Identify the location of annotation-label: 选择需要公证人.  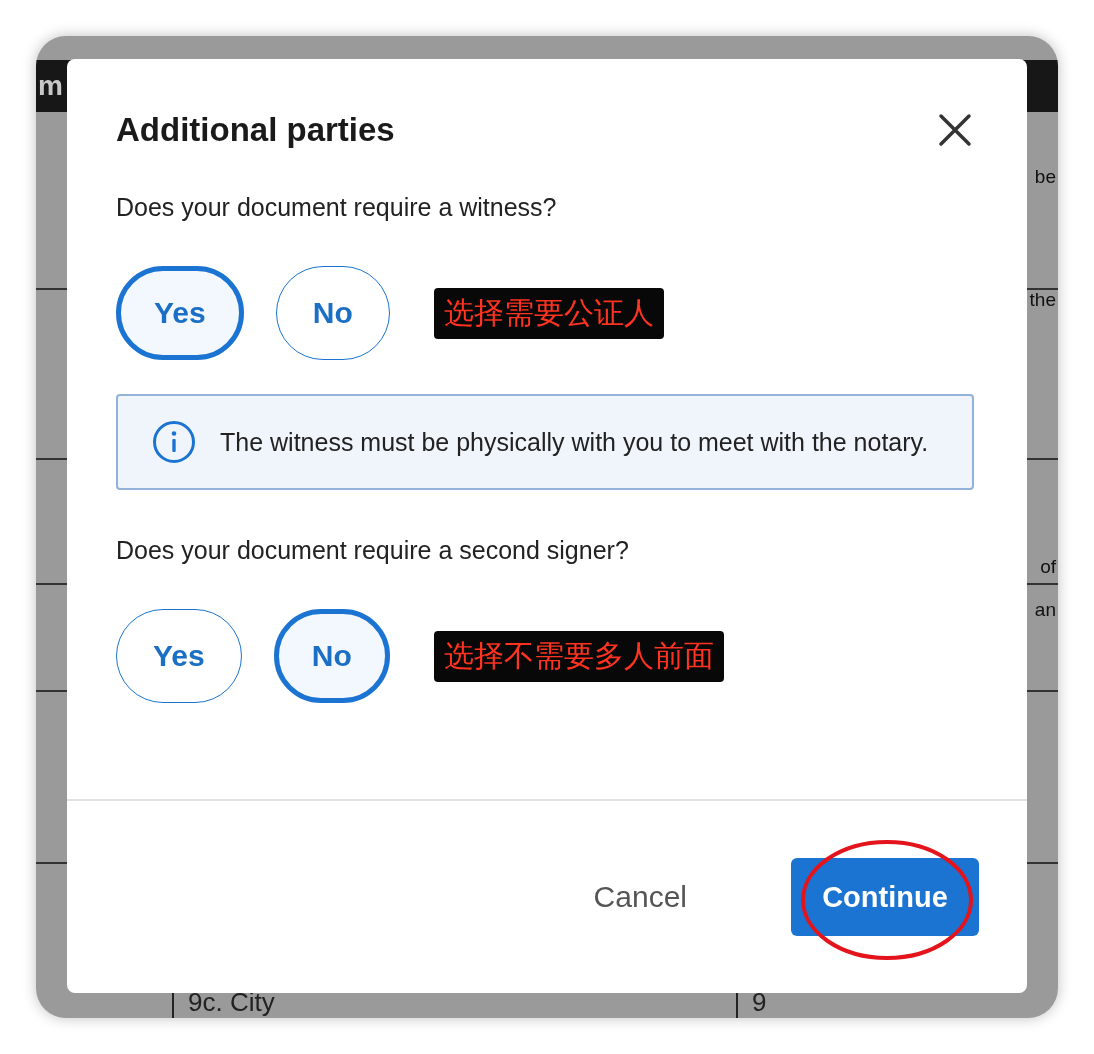
(548, 313).